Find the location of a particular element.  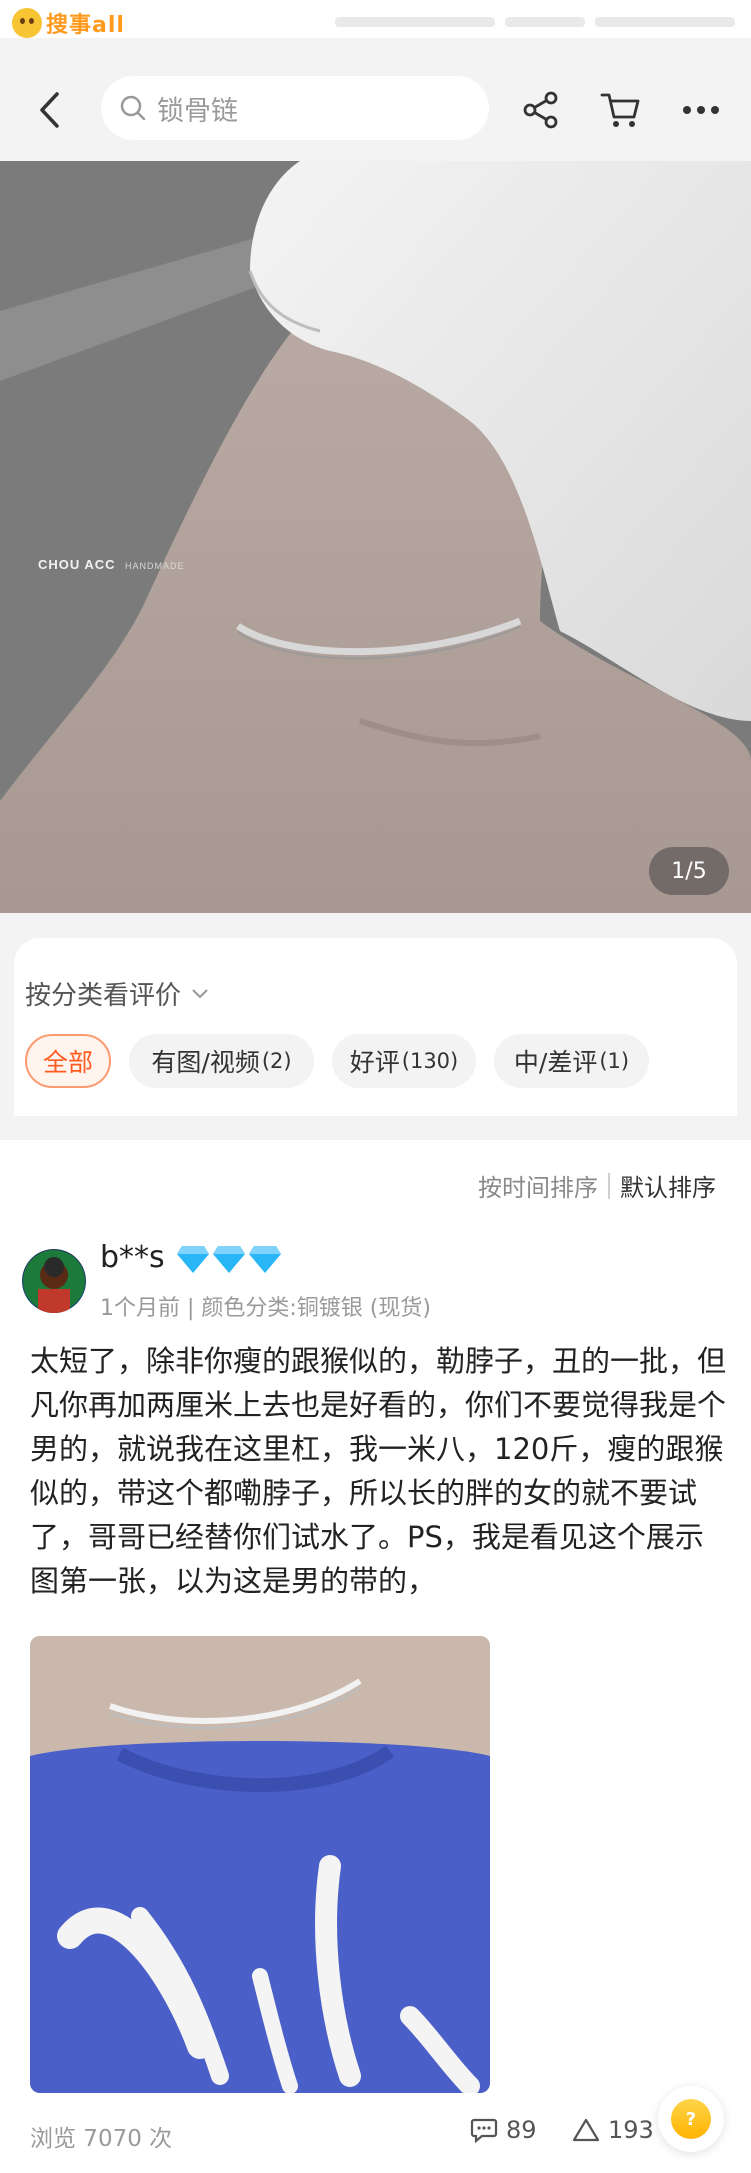

comment-count: 89 is located at coordinates (521, 2130).